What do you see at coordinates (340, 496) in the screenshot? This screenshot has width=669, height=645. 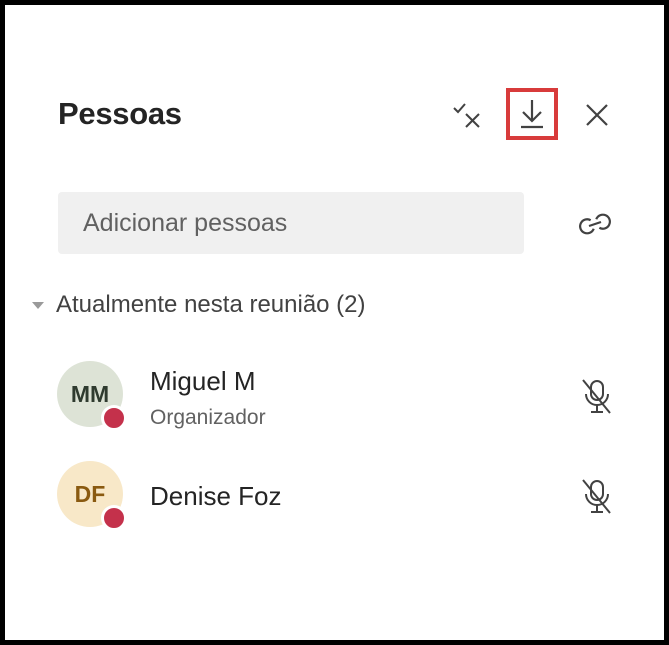 I see `participant-row: DF Denise Foz` at bounding box center [340, 496].